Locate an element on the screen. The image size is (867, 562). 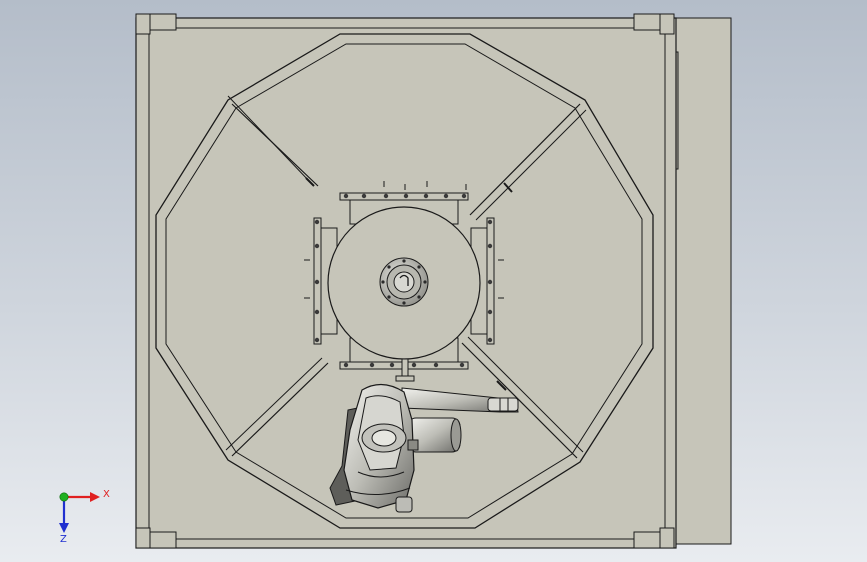
z-axis-label: Z is located at coordinates (63, 539).